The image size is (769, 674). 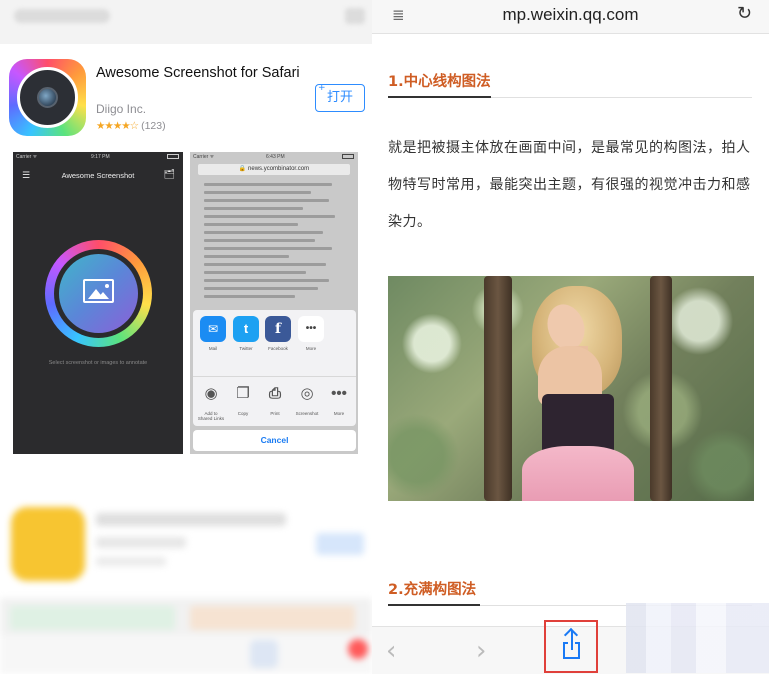 I want to click on share-facebook: f Facebook, so click(x=278, y=333).